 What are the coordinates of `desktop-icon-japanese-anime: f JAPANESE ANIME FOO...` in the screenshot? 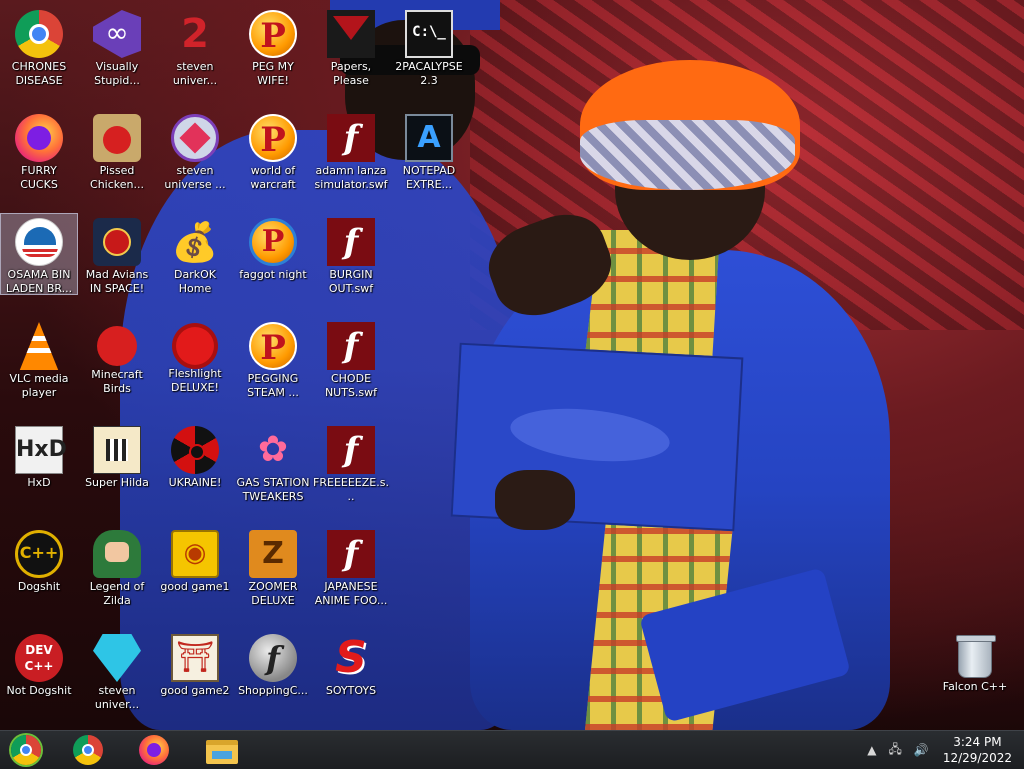 It's located at (351, 567).